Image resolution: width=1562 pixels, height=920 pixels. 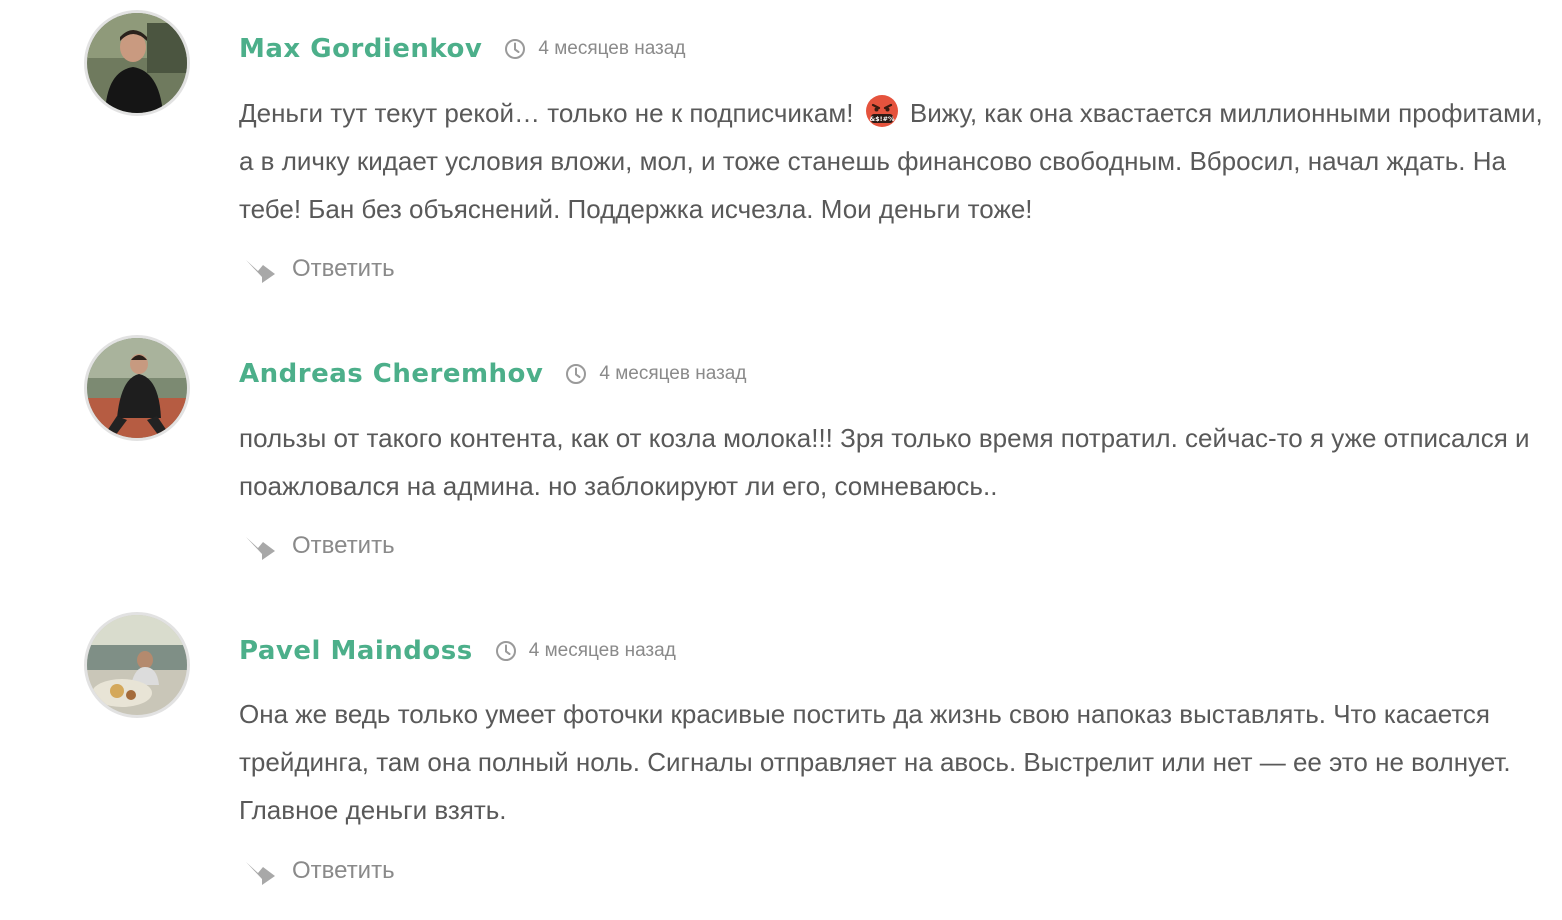 I want to click on comment-meta: Pavel Maindoss 4 месяцев назад, so click(x=457, y=651).